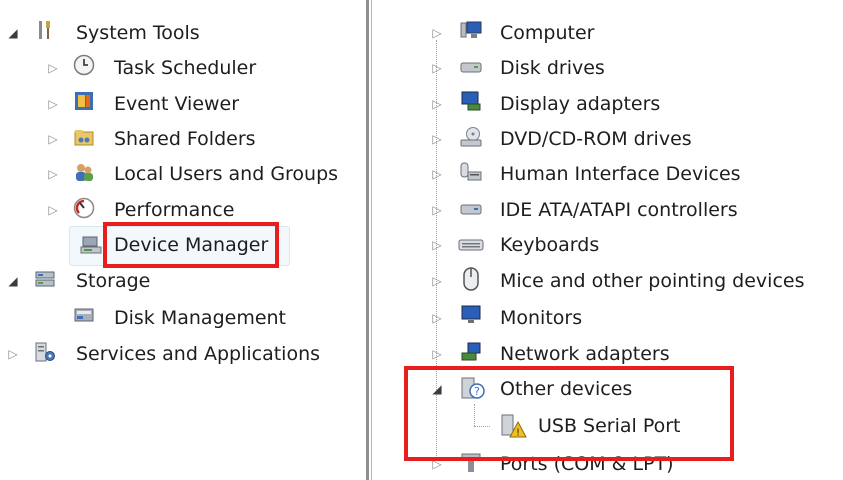 The image size is (843, 480). Describe the element at coordinates (471, 279) in the screenshot. I see `mouse-icon` at that location.